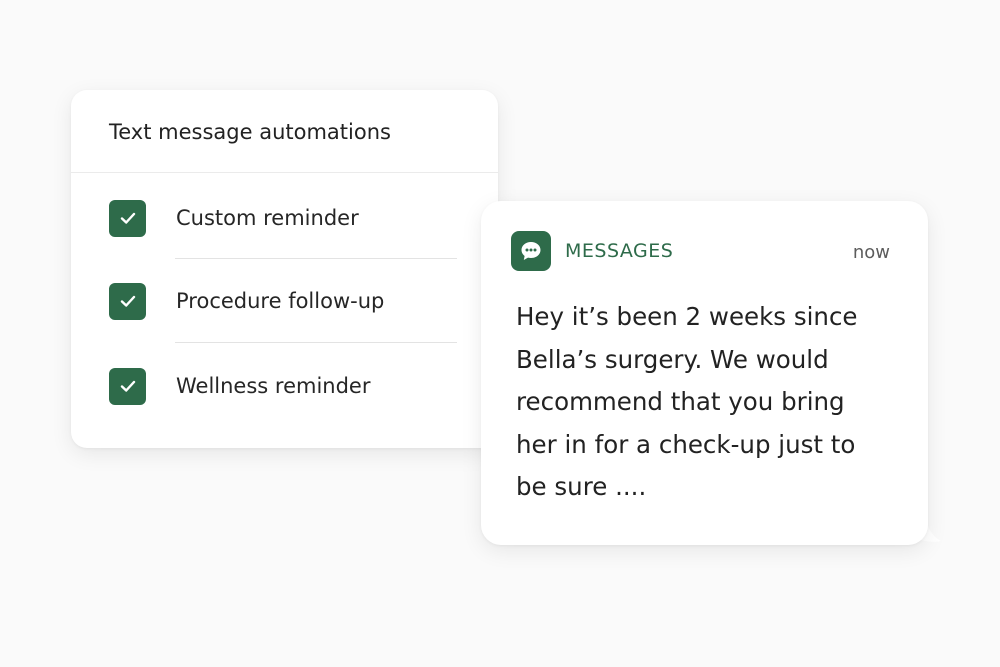 The width and height of the screenshot is (1000, 667). Describe the element at coordinates (280, 301) in the screenshot. I see `automation-label-procedure-follow-up: Procedure follow-up` at that location.